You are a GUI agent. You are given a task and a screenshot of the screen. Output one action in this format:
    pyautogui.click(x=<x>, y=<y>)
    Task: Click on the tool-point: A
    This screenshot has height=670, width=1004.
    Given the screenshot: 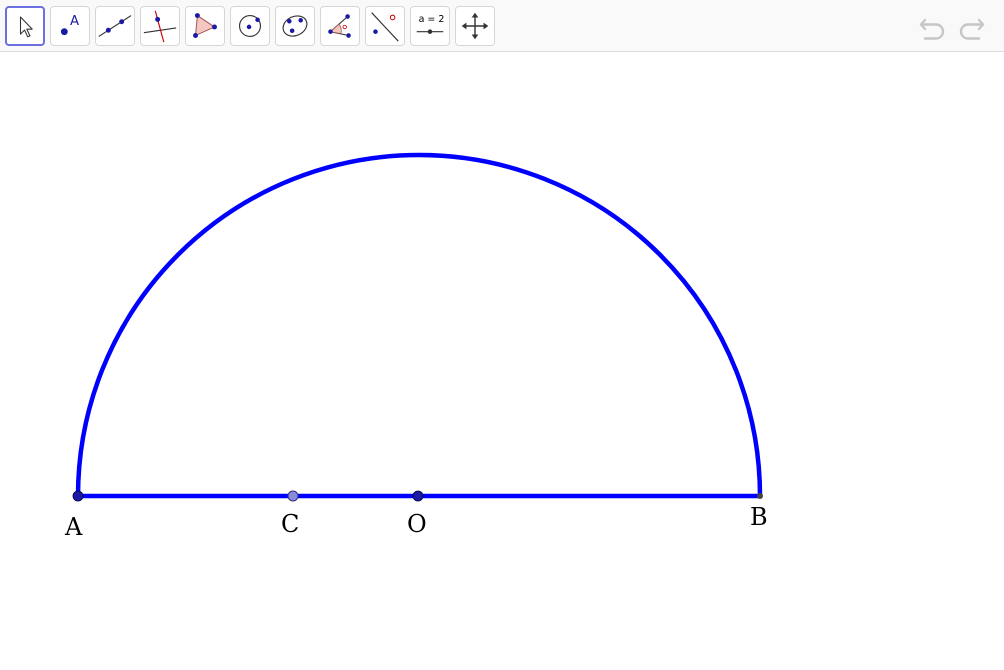 What is the action you would take?
    pyautogui.click(x=70, y=26)
    